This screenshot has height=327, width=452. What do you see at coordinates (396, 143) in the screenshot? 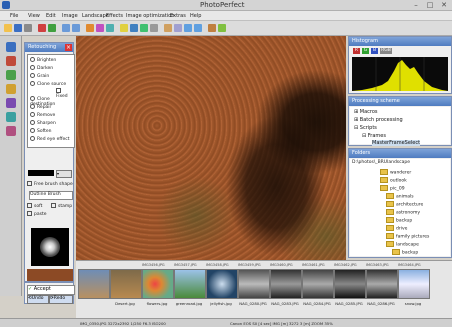
I see `tree-item-masterframe: MasterFrameSelect` at bounding box center [396, 143].